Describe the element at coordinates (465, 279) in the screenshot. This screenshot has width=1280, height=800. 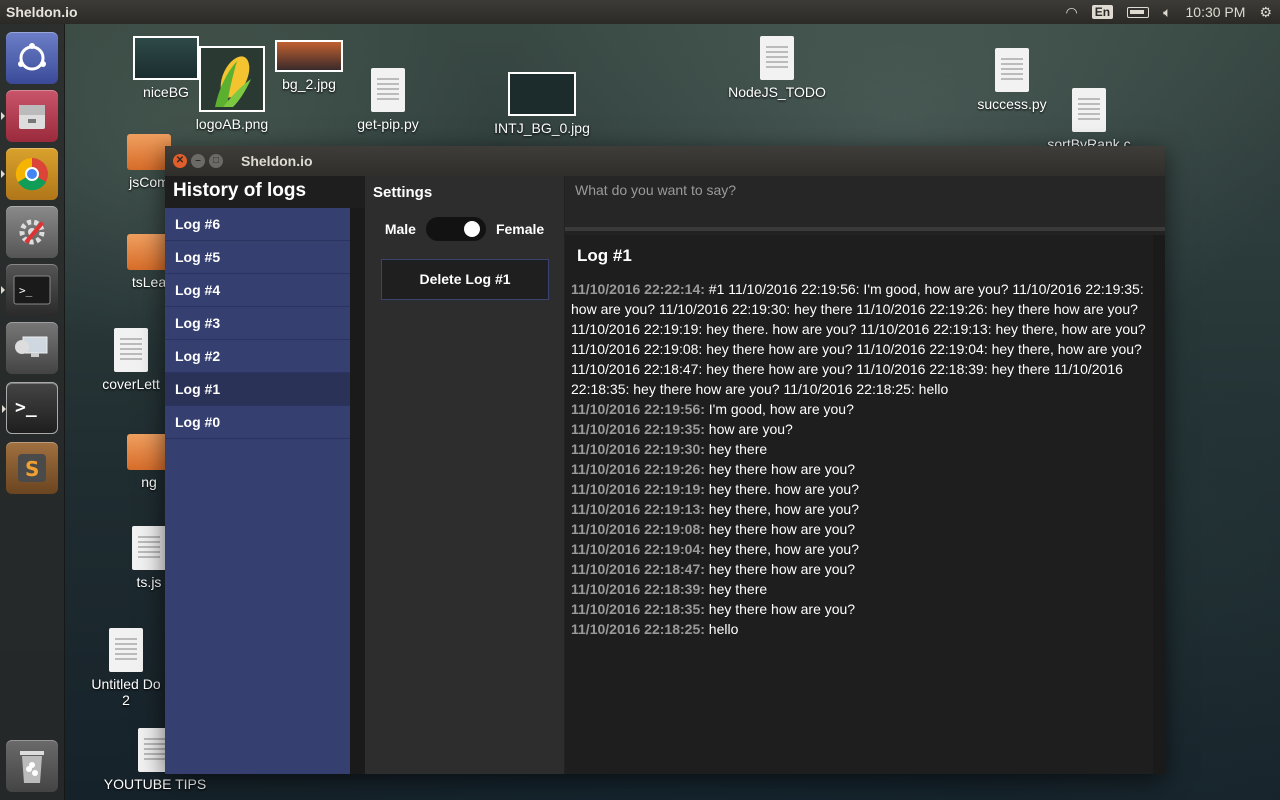
I see `delete-log-button: Delete Log #1` at that location.